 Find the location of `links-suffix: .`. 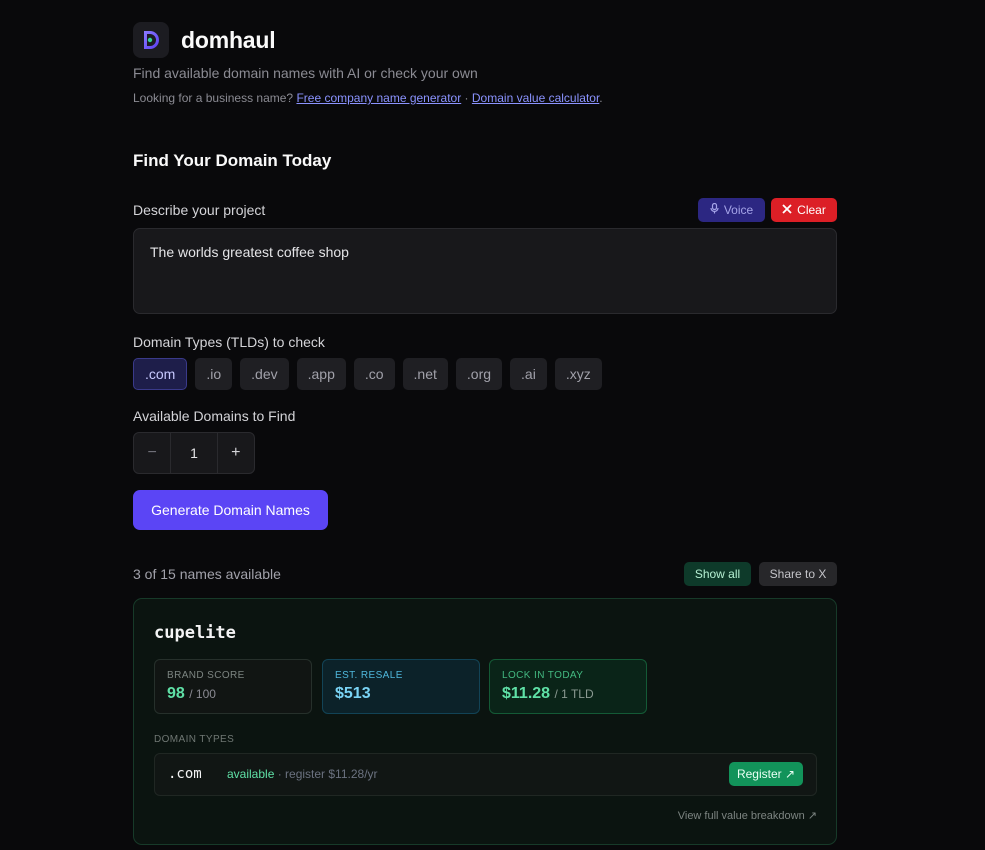

links-suffix: . is located at coordinates (601, 98).